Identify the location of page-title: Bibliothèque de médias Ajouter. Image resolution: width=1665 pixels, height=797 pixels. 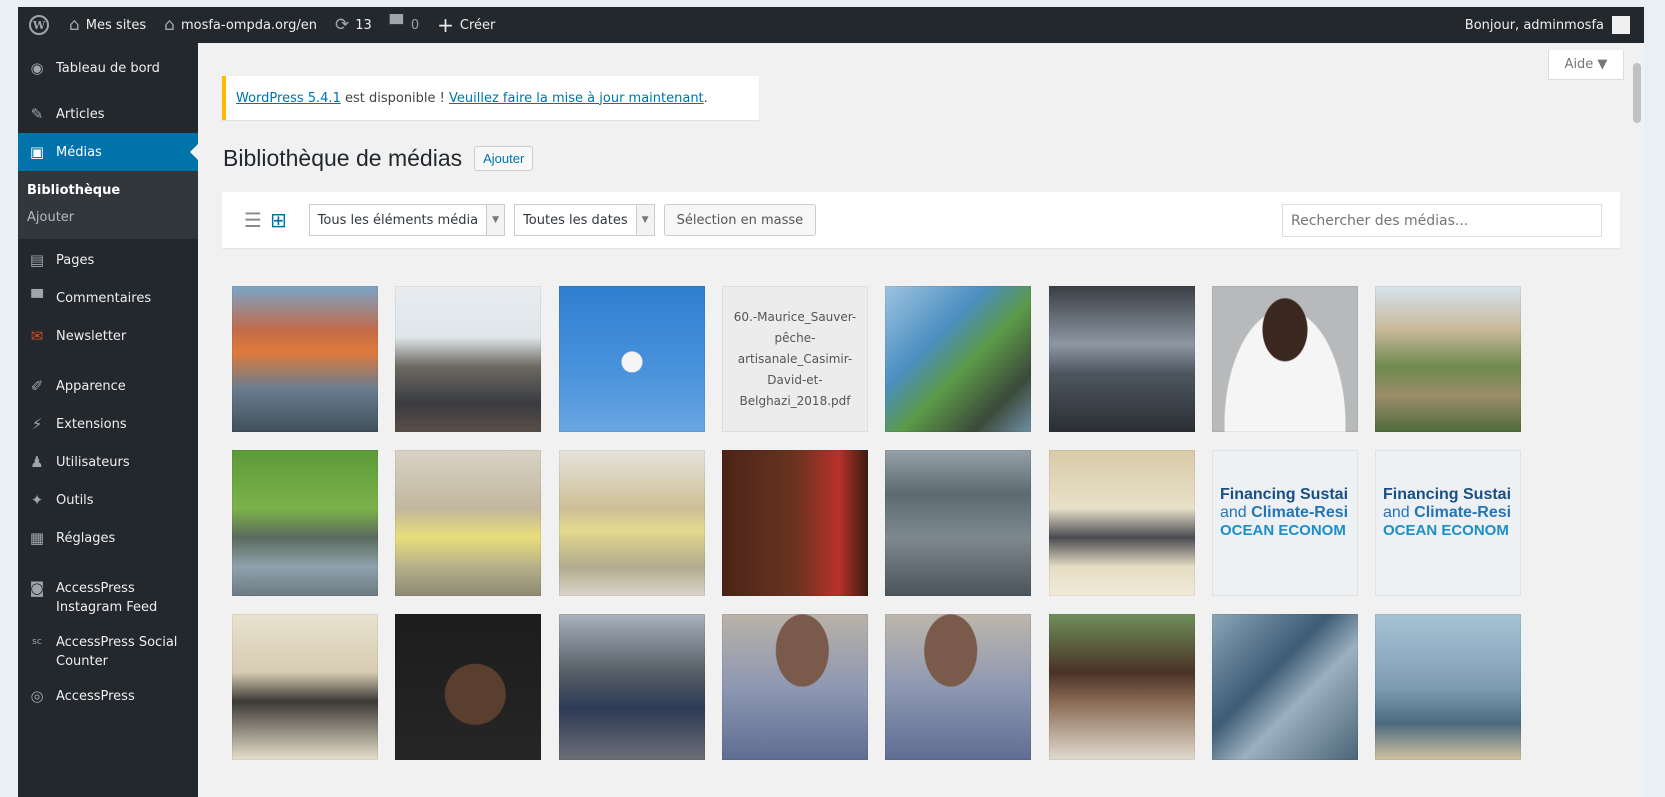
(378, 158).